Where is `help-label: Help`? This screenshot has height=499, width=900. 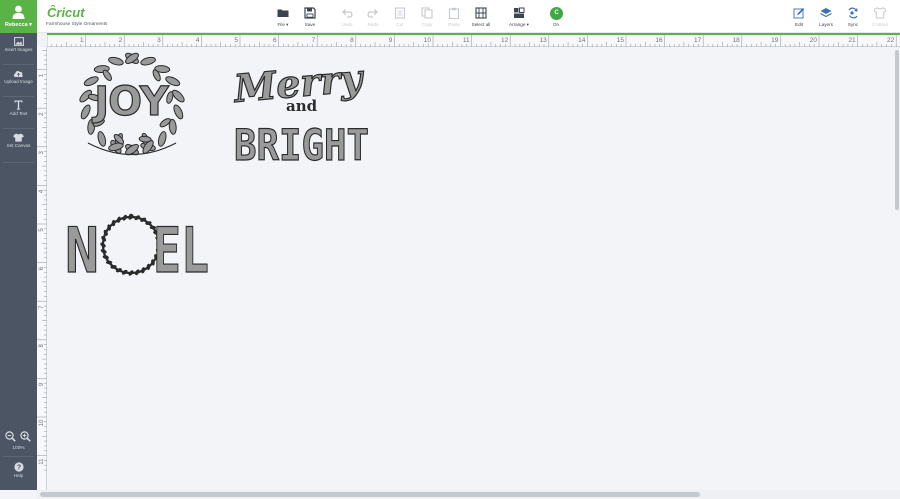
help-label: Help is located at coordinates (18, 475).